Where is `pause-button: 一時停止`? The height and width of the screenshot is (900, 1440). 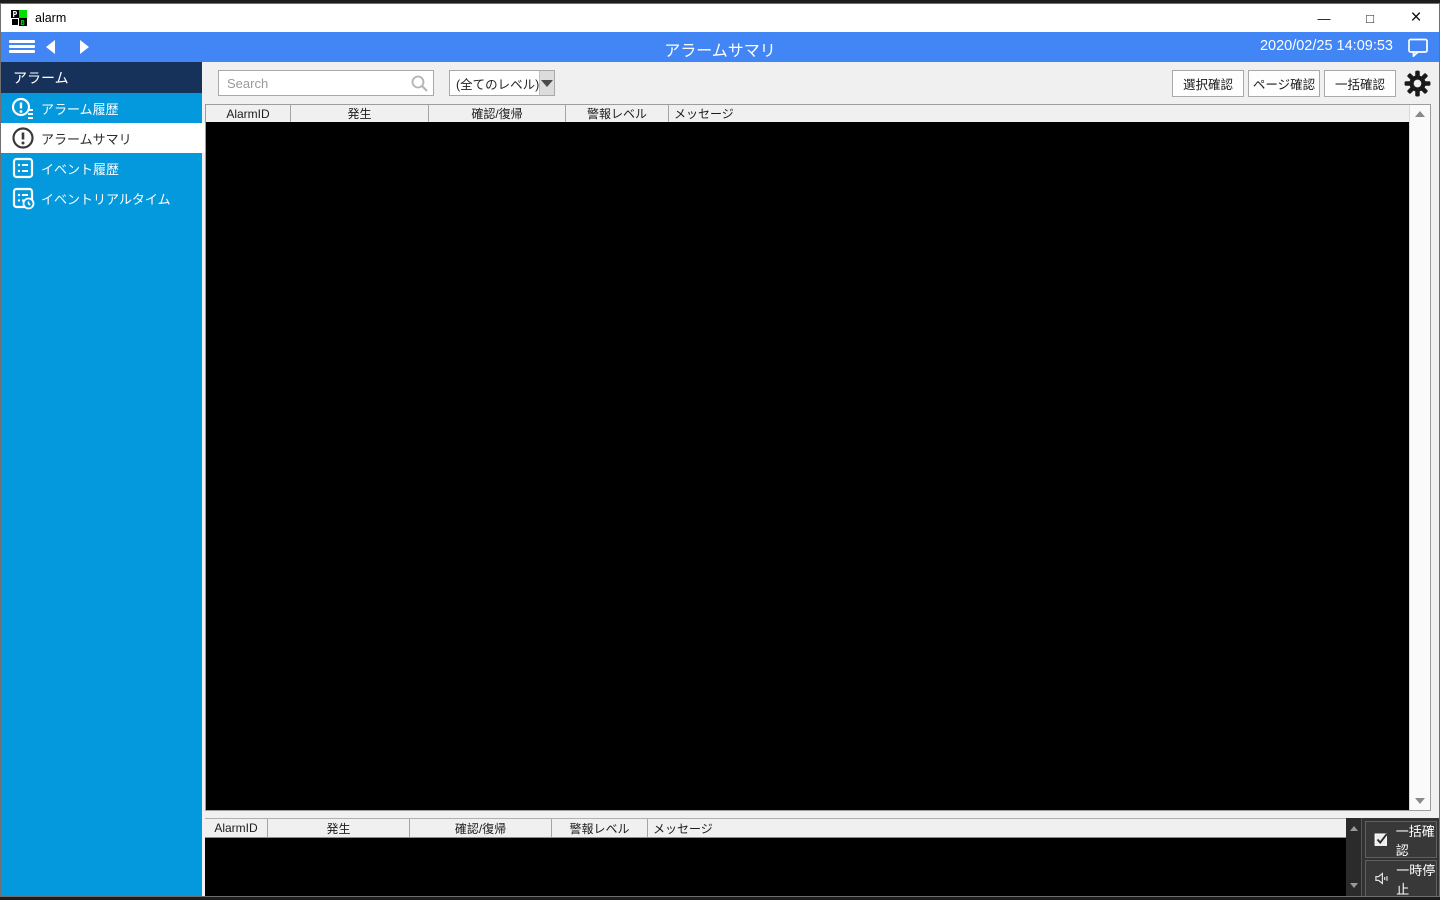 pause-button: 一時停止 is located at coordinates (1401, 878).